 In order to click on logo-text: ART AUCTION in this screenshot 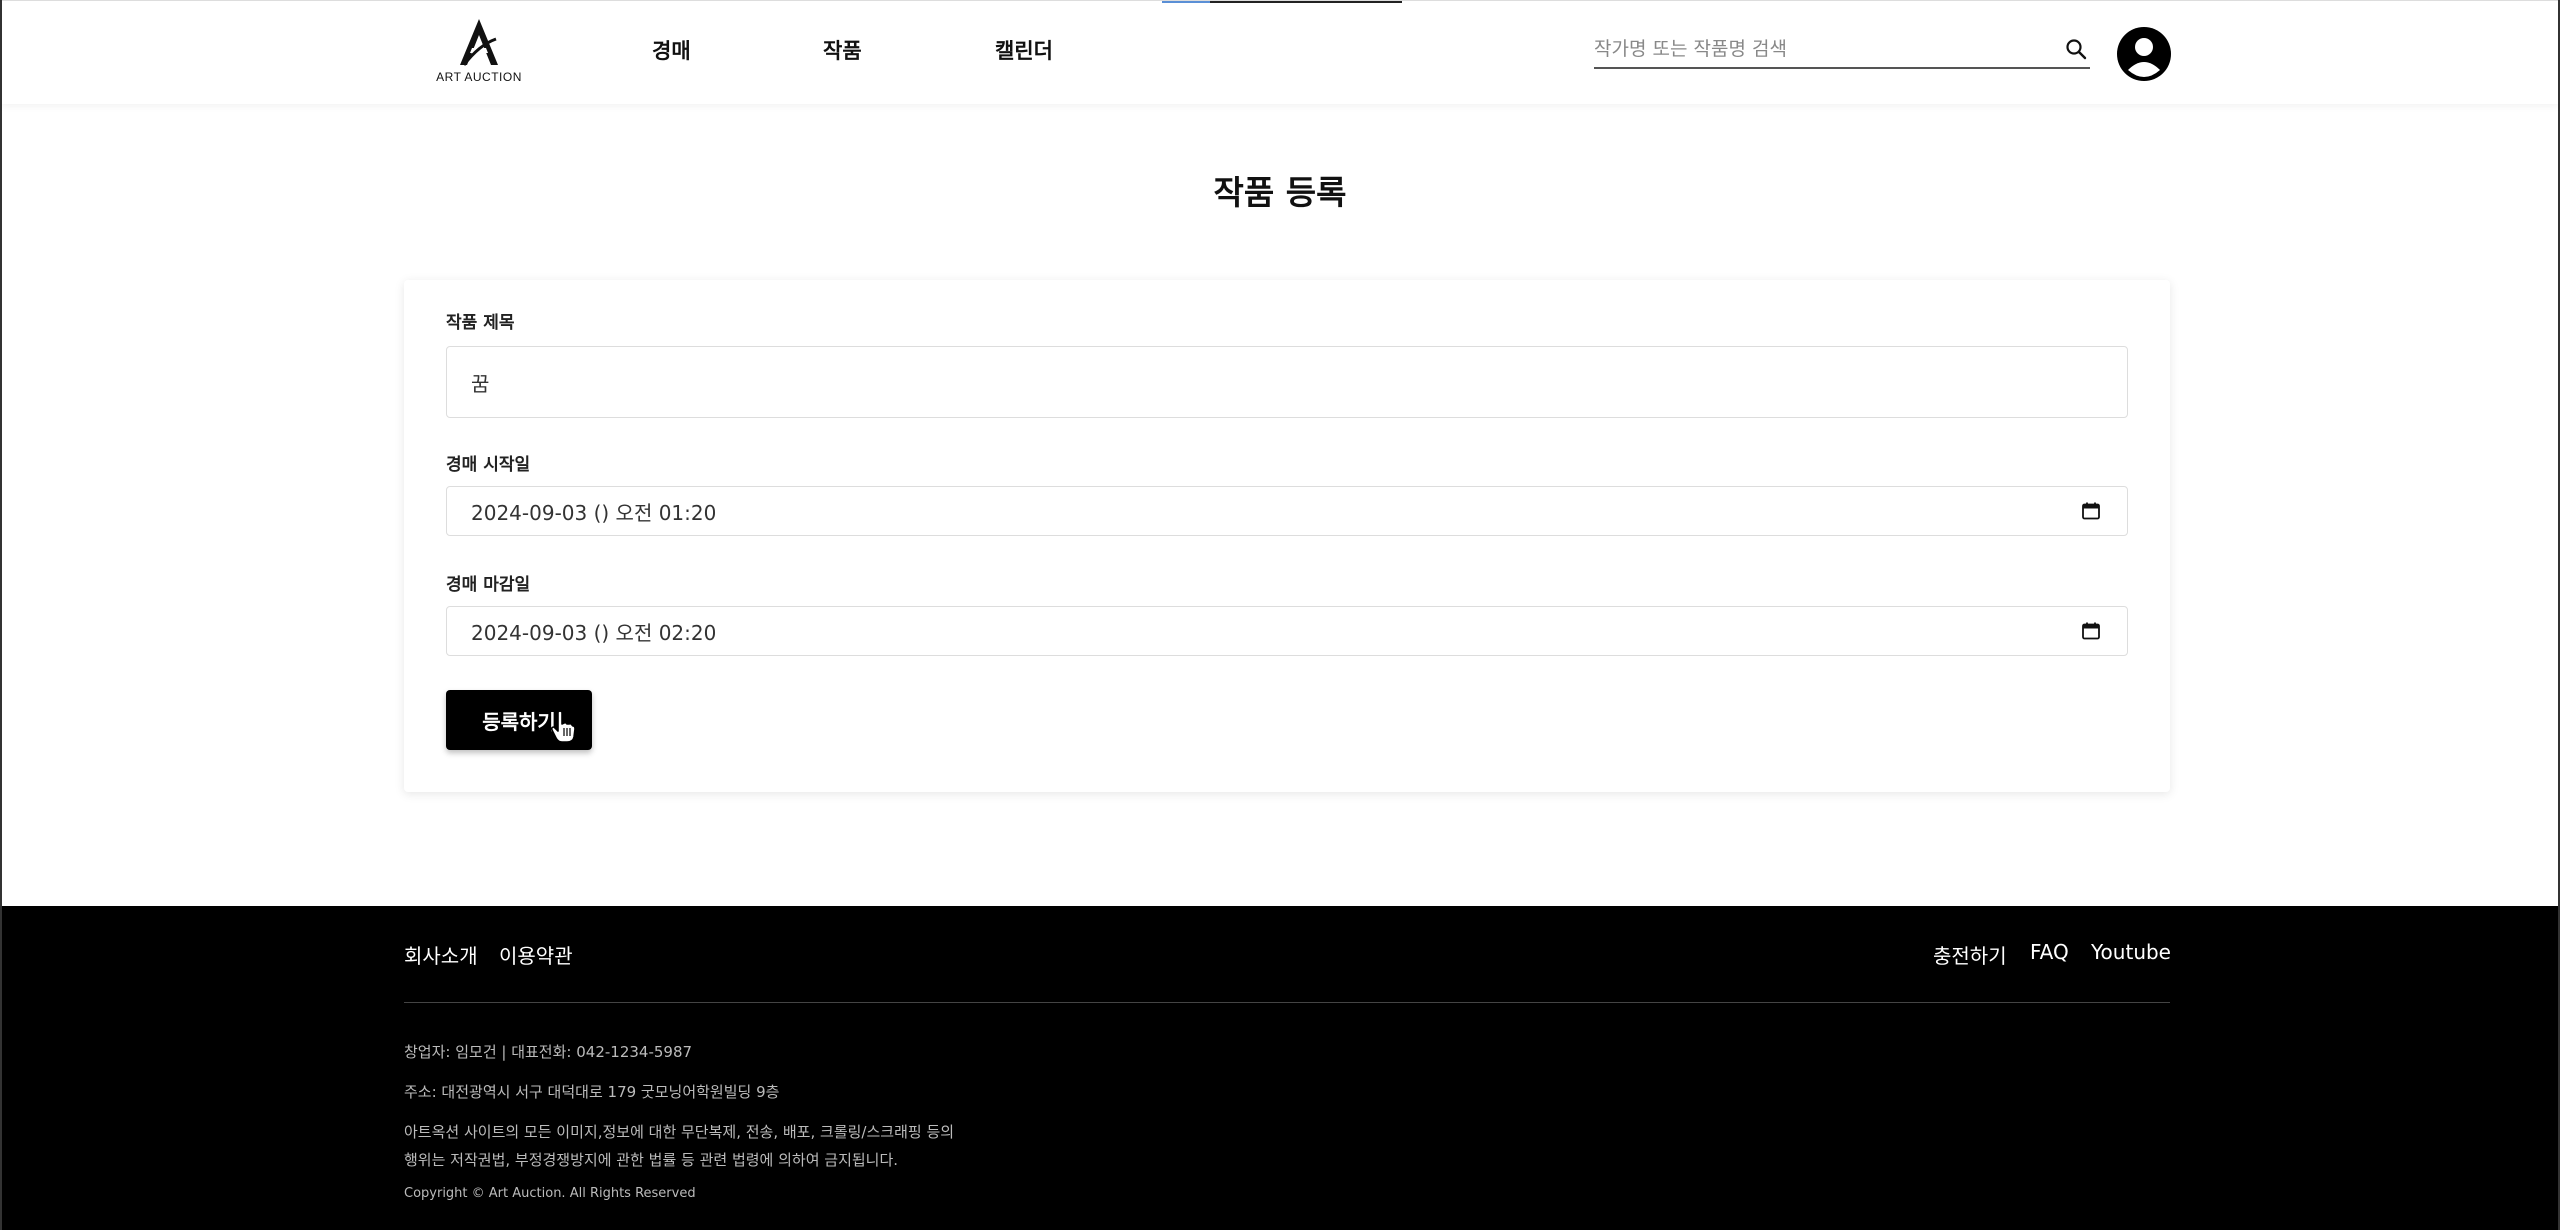, I will do `click(479, 77)`.